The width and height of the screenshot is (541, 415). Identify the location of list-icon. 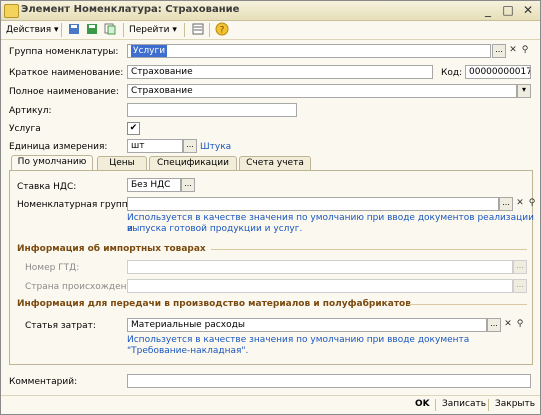
(198, 29).